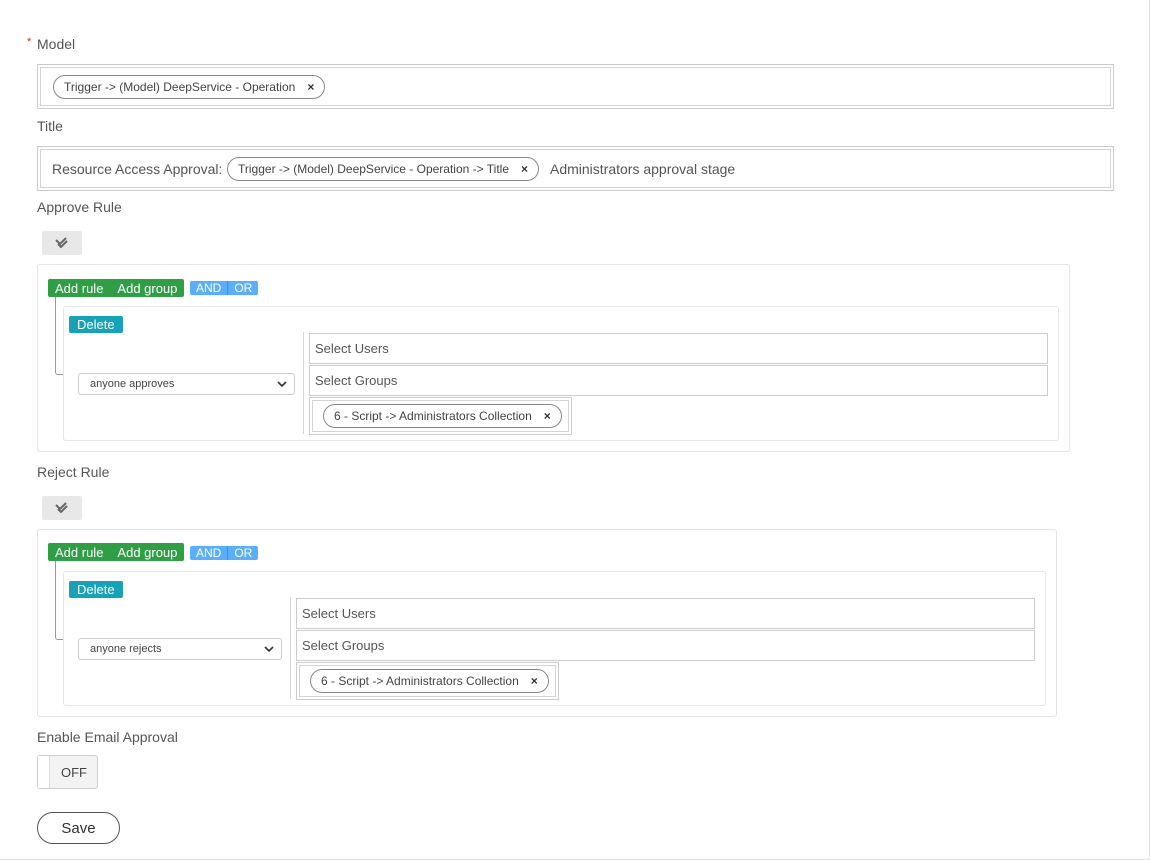 Image resolution: width=1150 pixels, height=860 pixels. I want to click on reject-users-input: Select Users, so click(665, 613).